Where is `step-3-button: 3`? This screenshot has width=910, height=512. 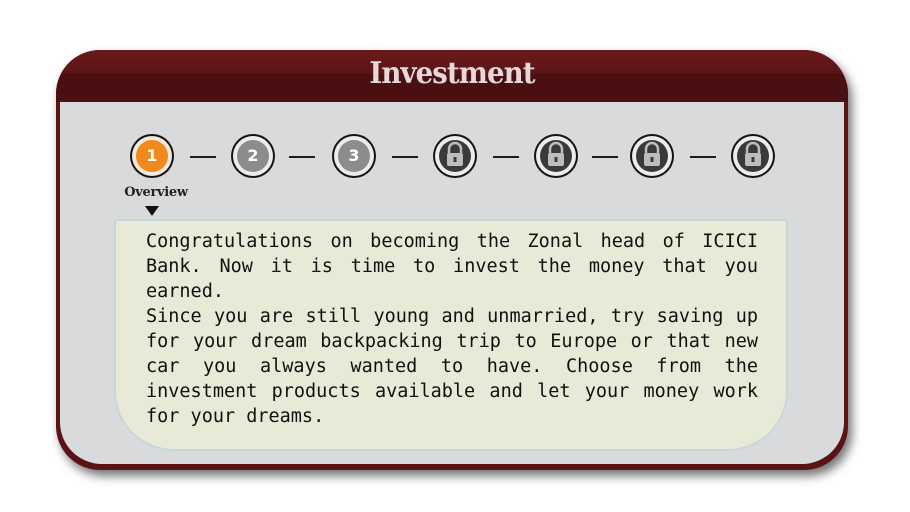 step-3-button: 3 is located at coordinates (354, 156).